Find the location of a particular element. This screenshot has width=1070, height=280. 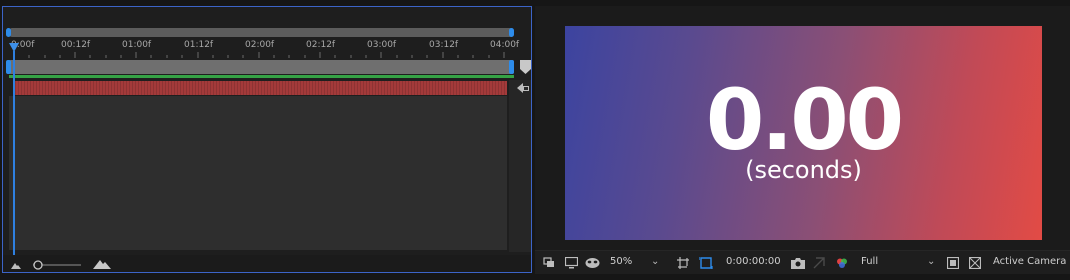

timeline-zoom-navigator is located at coordinates (261, 67).